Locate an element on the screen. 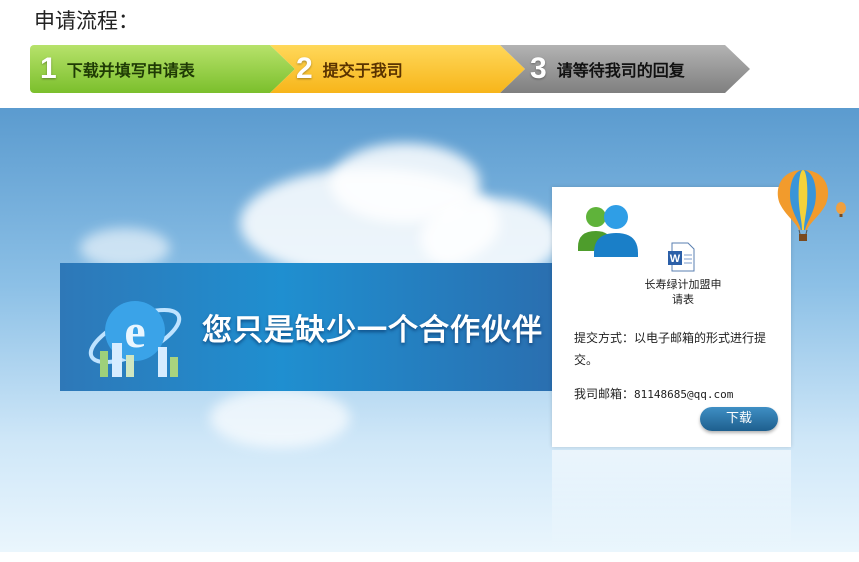  step-label: 下载并填写申请表 is located at coordinates (130, 70).